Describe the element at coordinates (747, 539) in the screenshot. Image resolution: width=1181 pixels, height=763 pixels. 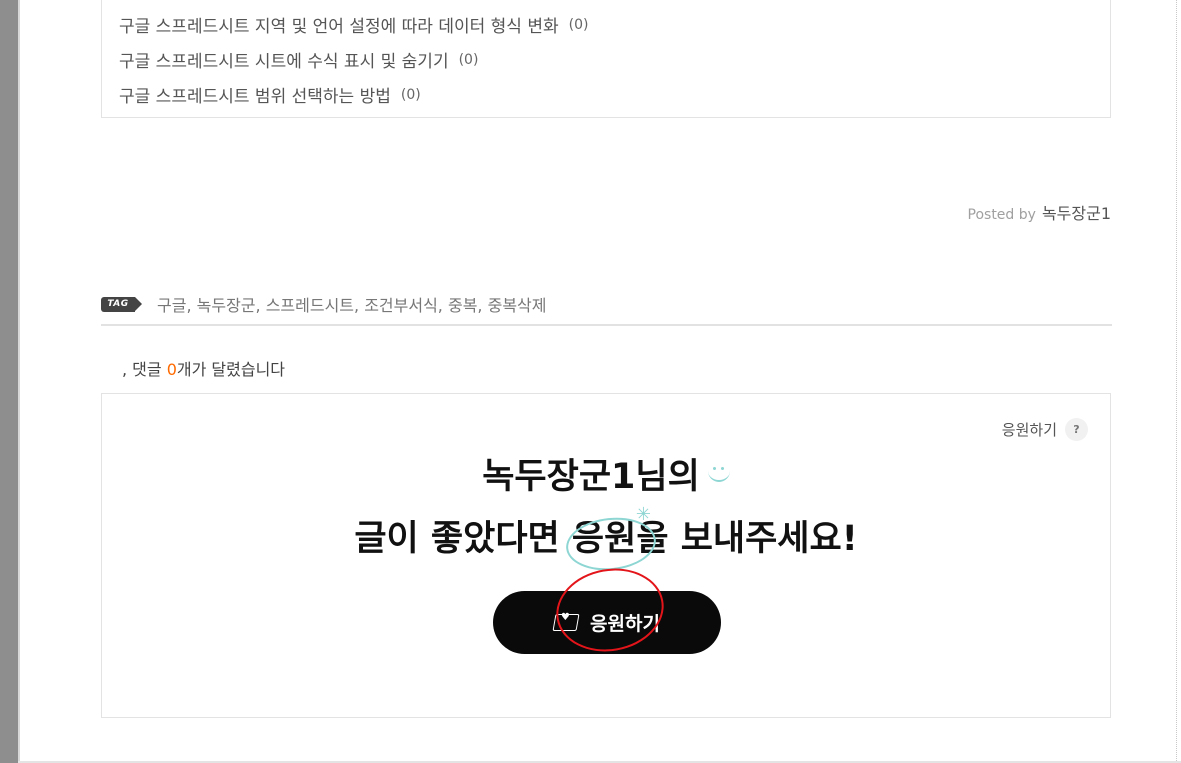
I see `support-heading-text-after: 을 보내주세요!` at that location.